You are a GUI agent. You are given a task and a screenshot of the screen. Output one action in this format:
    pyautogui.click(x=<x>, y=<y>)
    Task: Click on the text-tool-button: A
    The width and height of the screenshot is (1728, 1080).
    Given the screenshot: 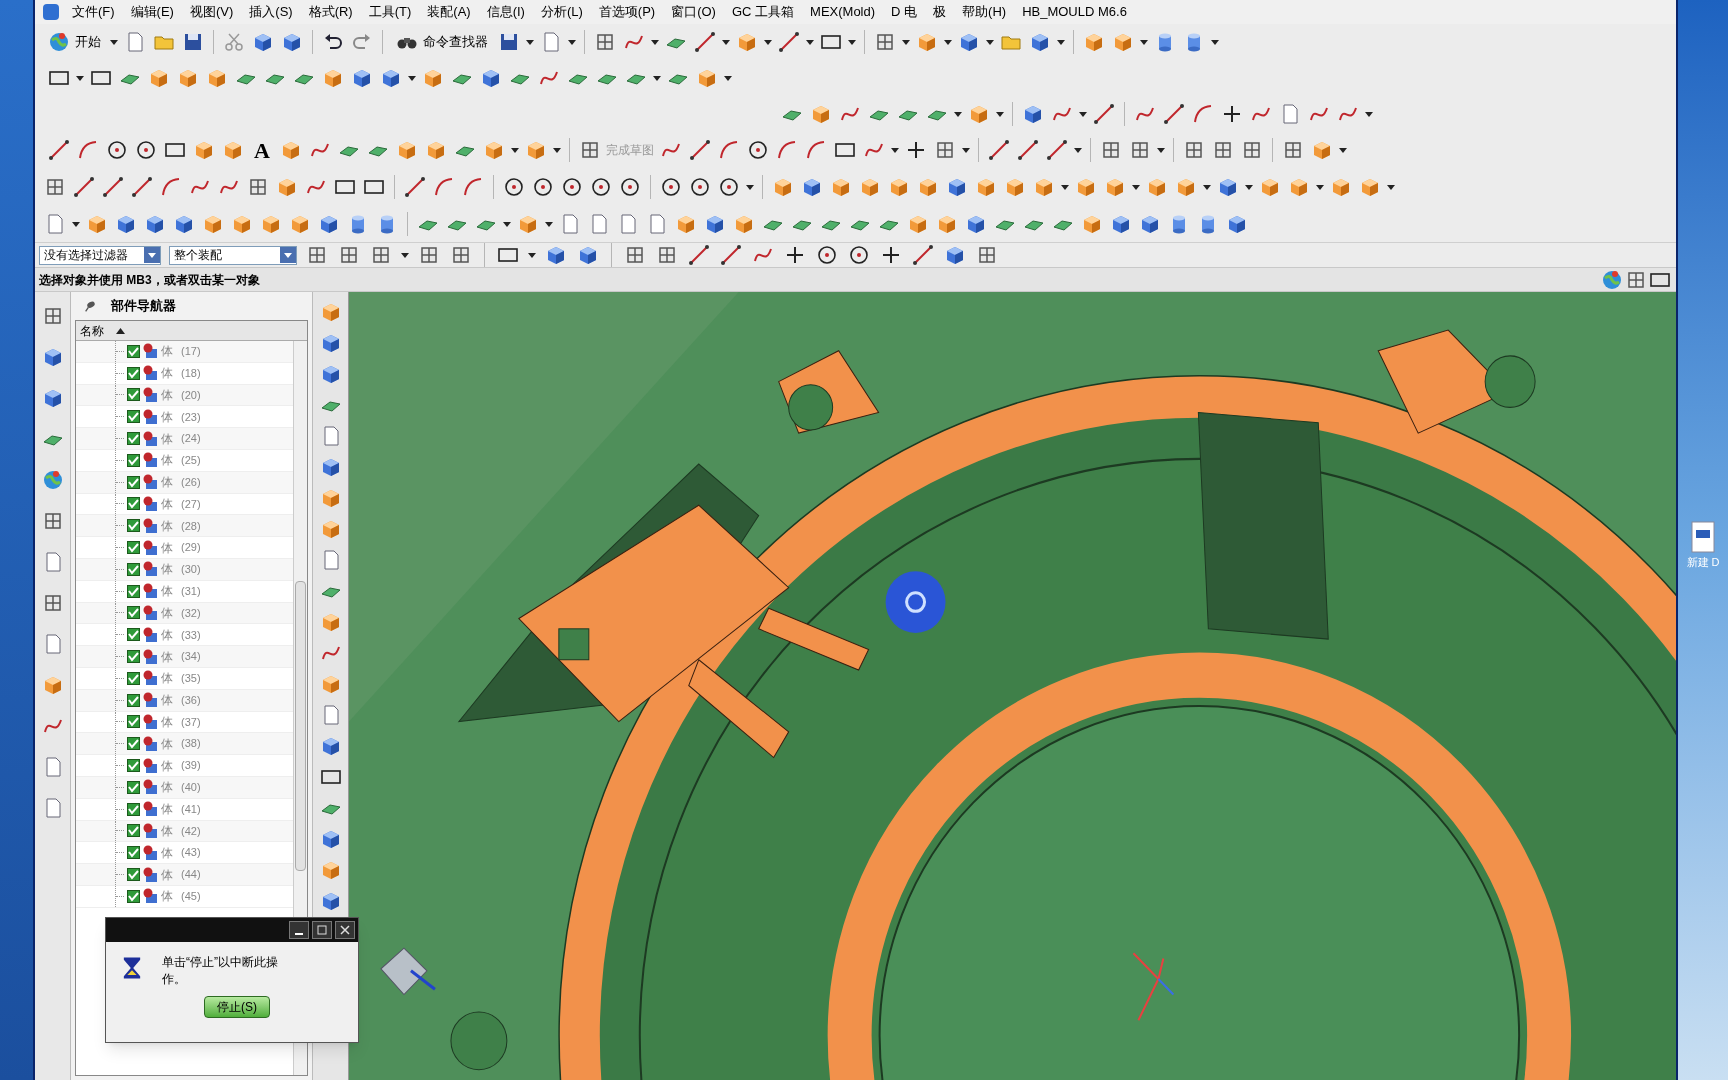 What is the action you would take?
    pyautogui.click(x=262, y=150)
    